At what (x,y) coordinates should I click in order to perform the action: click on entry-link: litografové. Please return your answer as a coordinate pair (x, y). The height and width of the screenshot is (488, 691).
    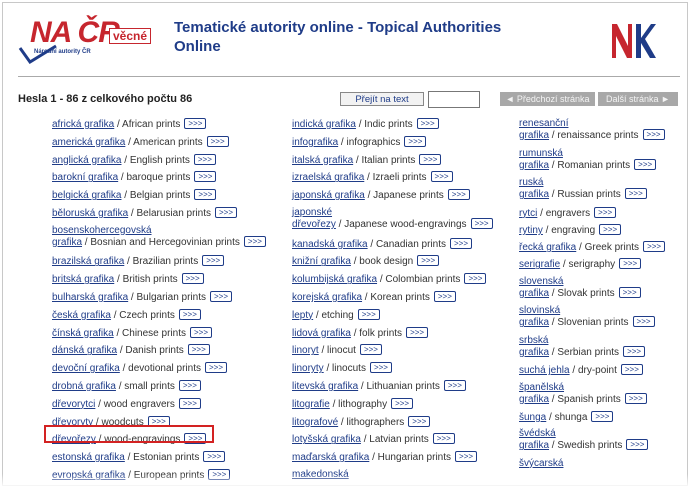
    Looking at the image, I should click on (315, 422).